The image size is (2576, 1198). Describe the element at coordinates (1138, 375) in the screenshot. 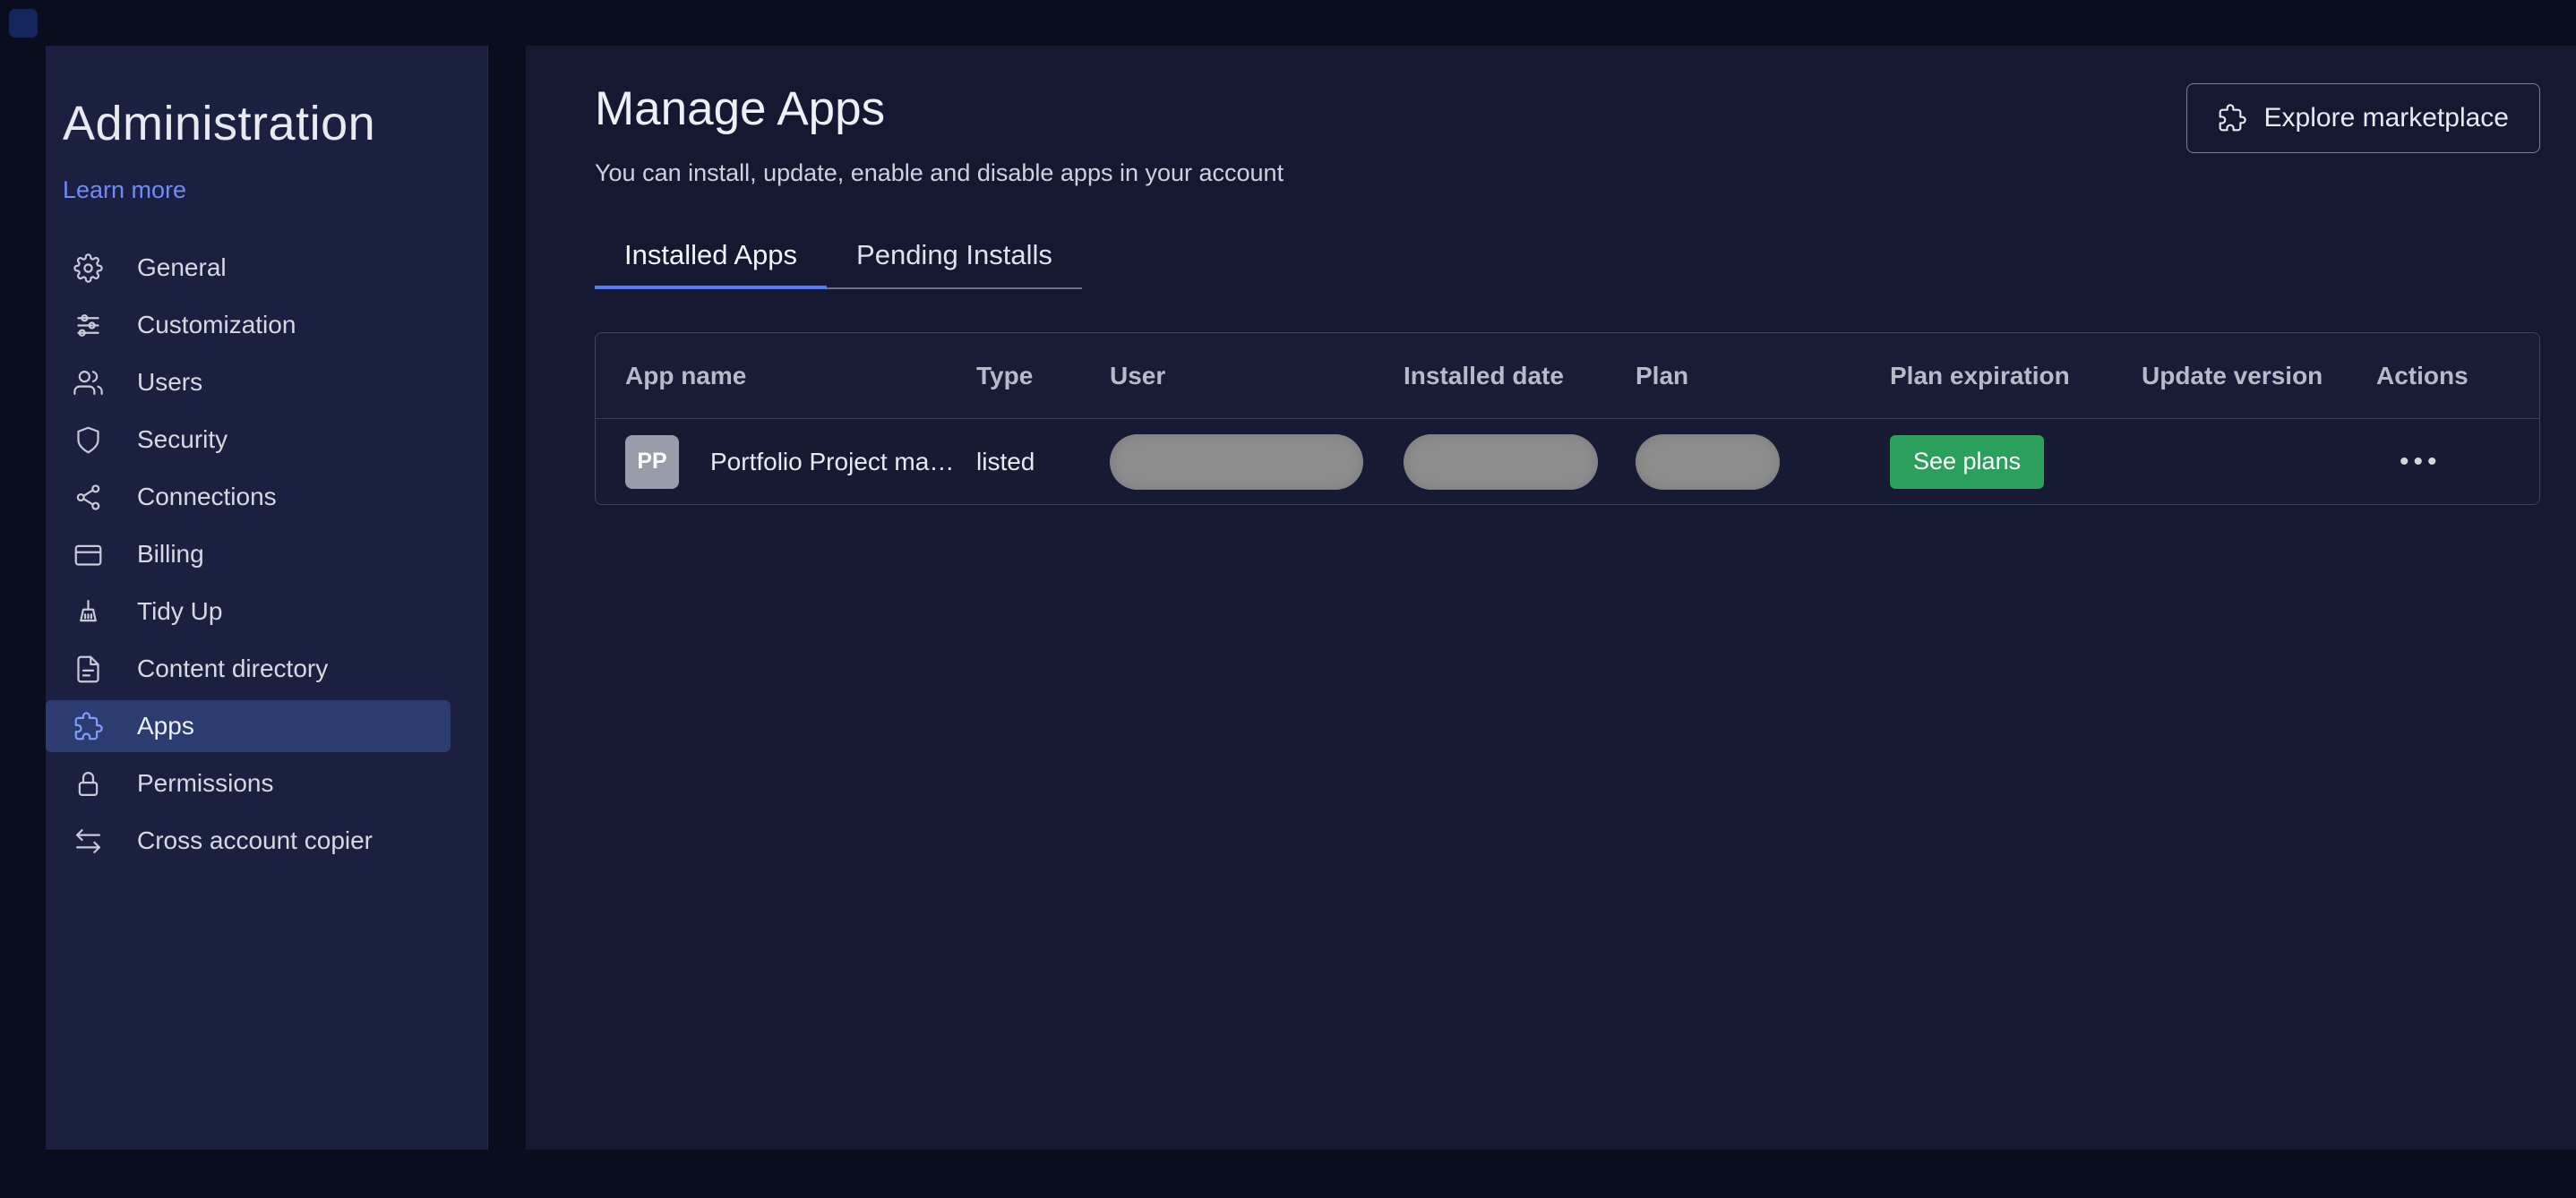

I see `column-header-user: User` at that location.